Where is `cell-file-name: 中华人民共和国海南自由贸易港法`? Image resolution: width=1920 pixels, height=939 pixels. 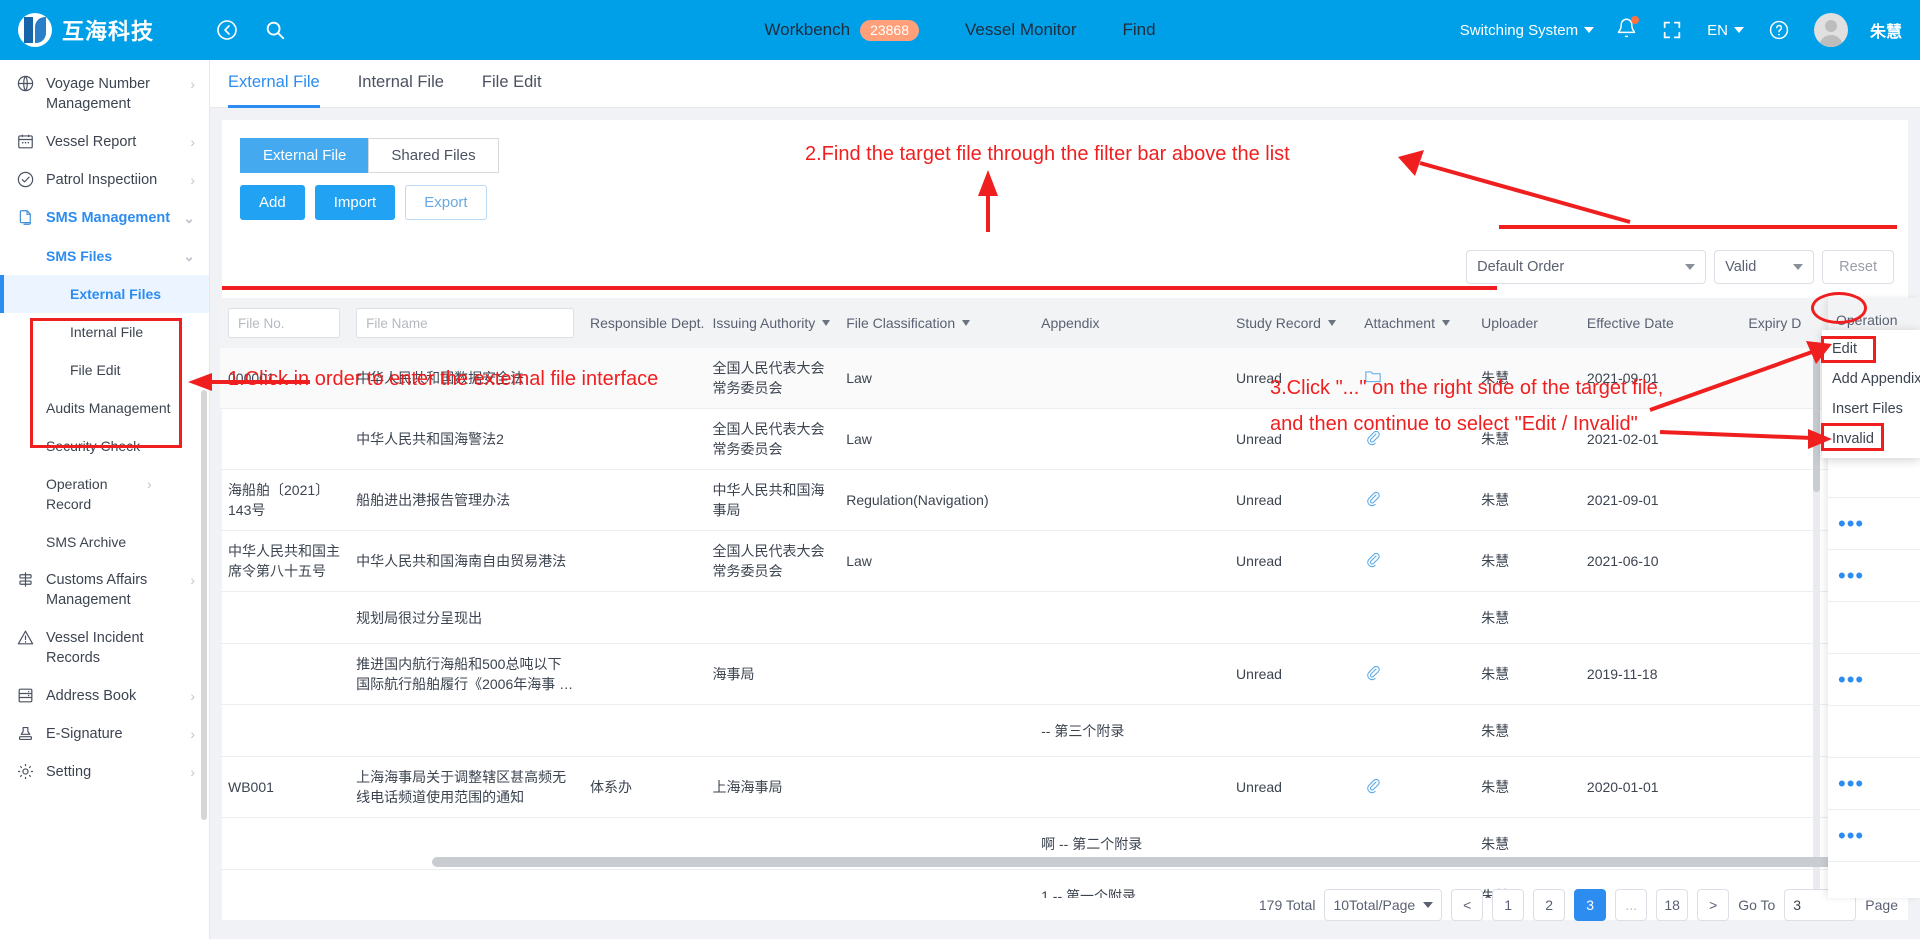 cell-file-name: 中华人民共和国海南自由贸易港法 is located at coordinates (465, 561).